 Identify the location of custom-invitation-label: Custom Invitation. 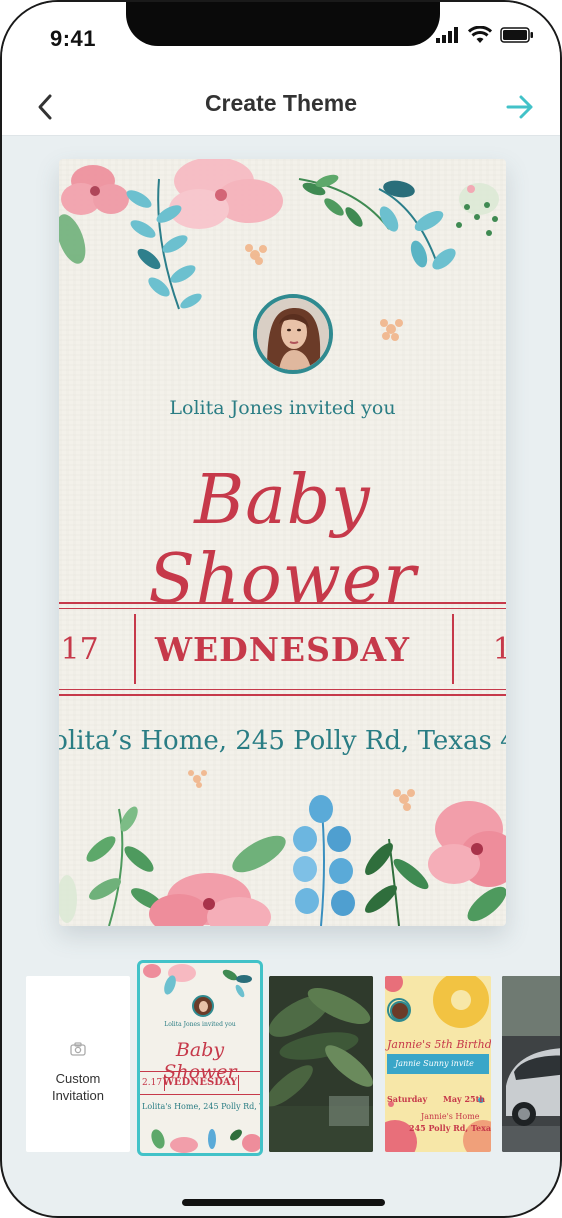
(78, 1087).